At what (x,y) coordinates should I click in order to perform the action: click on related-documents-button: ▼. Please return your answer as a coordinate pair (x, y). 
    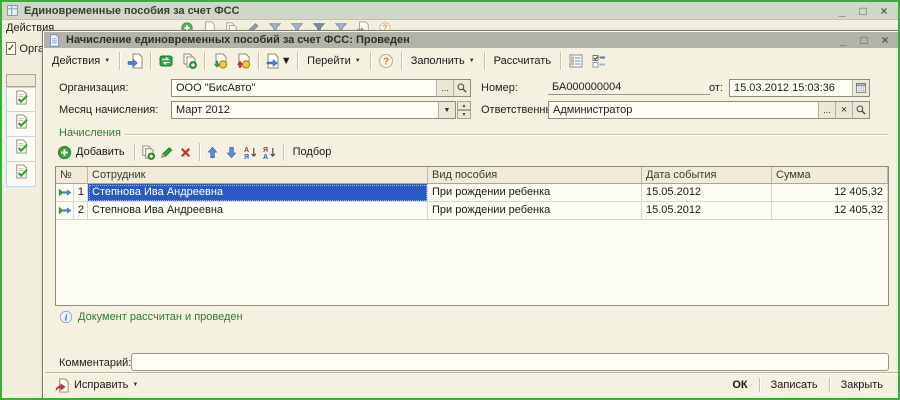
    Looking at the image, I should click on (278, 61).